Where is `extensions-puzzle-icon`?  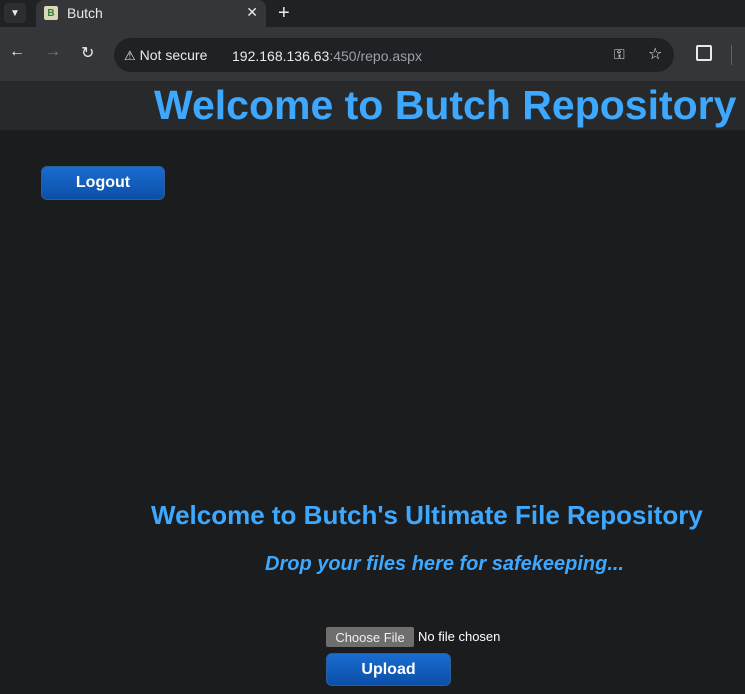 extensions-puzzle-icon is located at coordinates (704, 53).